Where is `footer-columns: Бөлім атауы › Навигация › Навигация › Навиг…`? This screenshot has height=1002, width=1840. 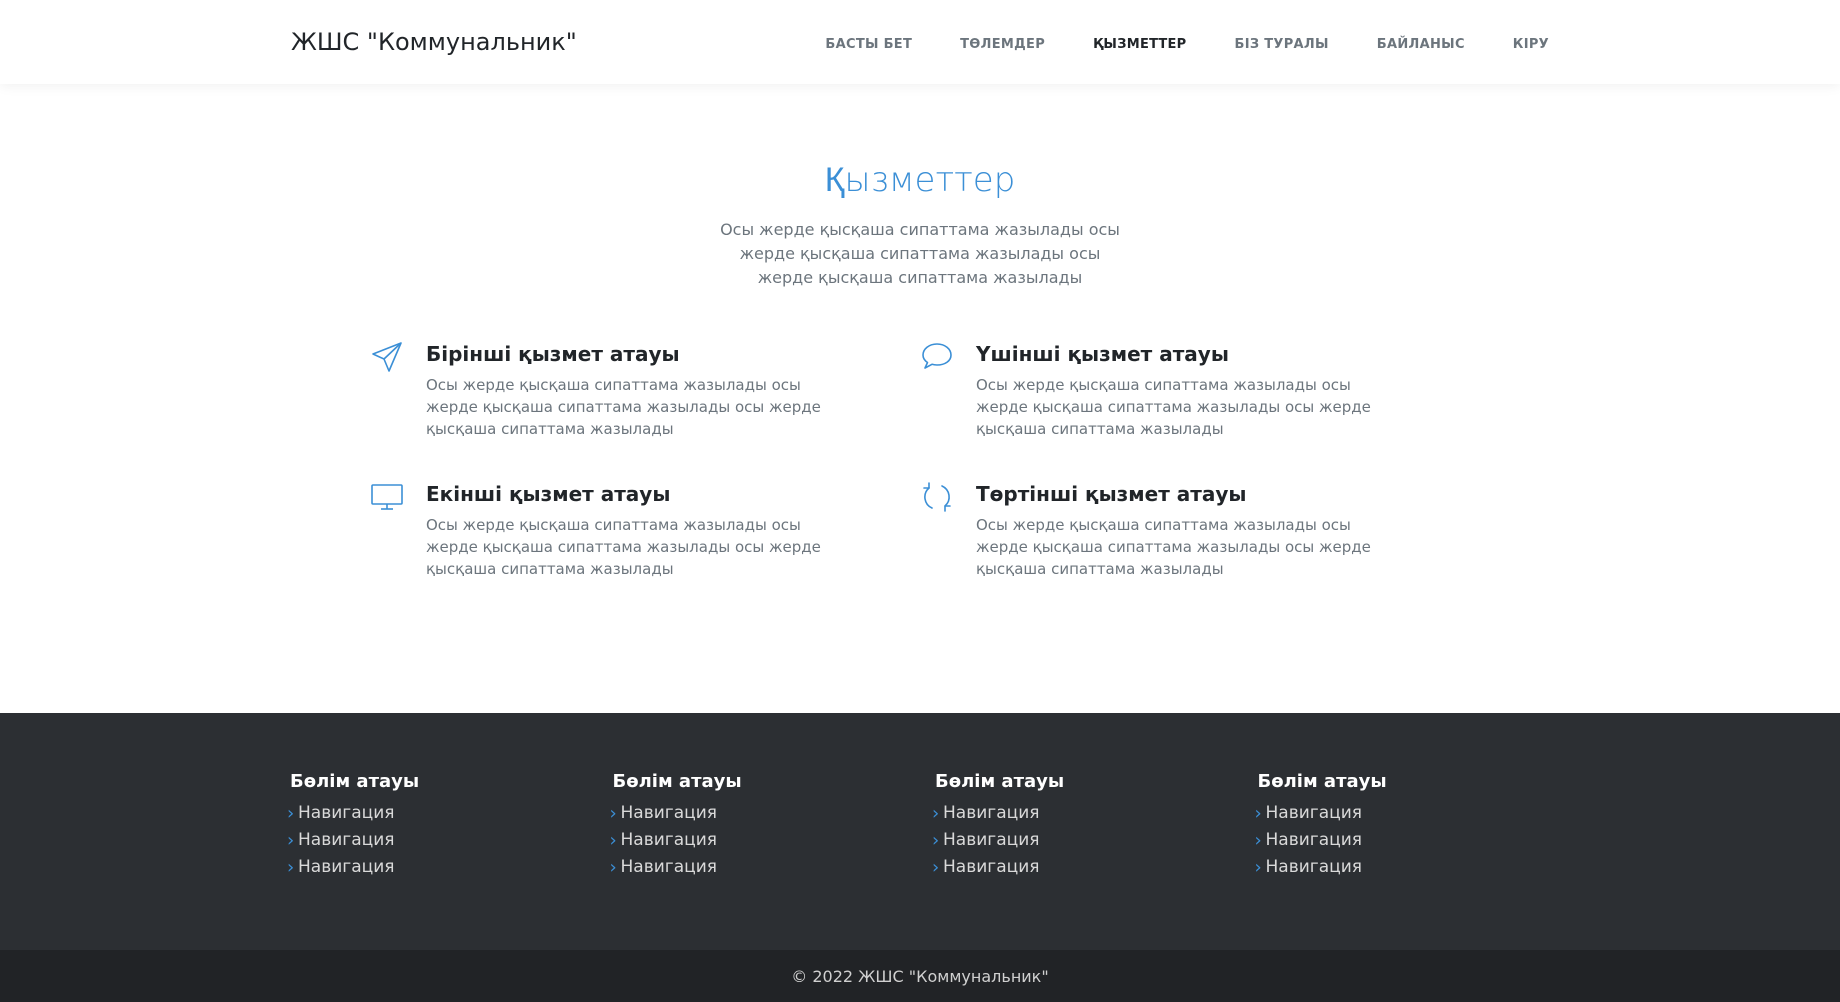 footer-columns: Бөлім атауы › Навигация › Навигация › Навиг… is located at coordinates (920, 797).